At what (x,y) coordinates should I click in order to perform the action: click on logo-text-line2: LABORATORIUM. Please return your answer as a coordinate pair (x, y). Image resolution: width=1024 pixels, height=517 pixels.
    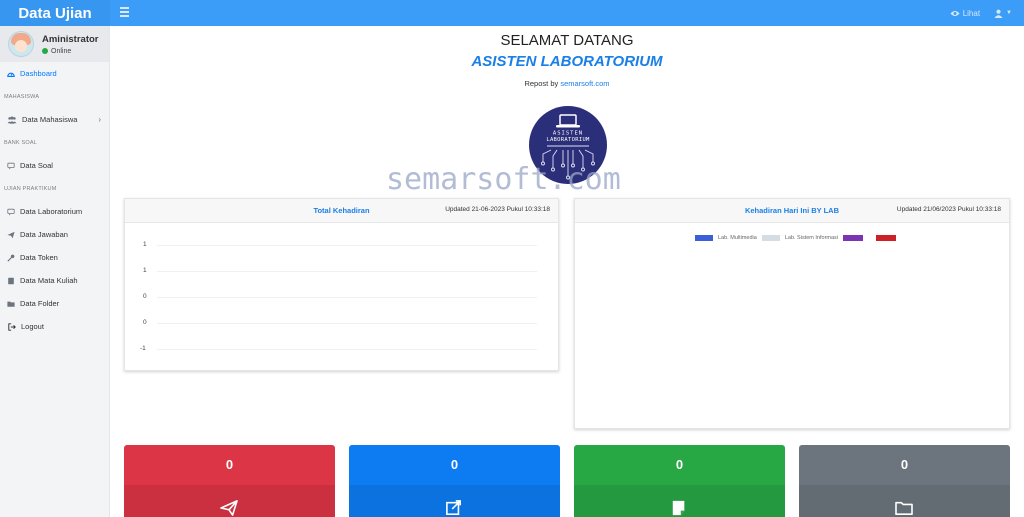
    Looking at the image, I should click on (568, 140).